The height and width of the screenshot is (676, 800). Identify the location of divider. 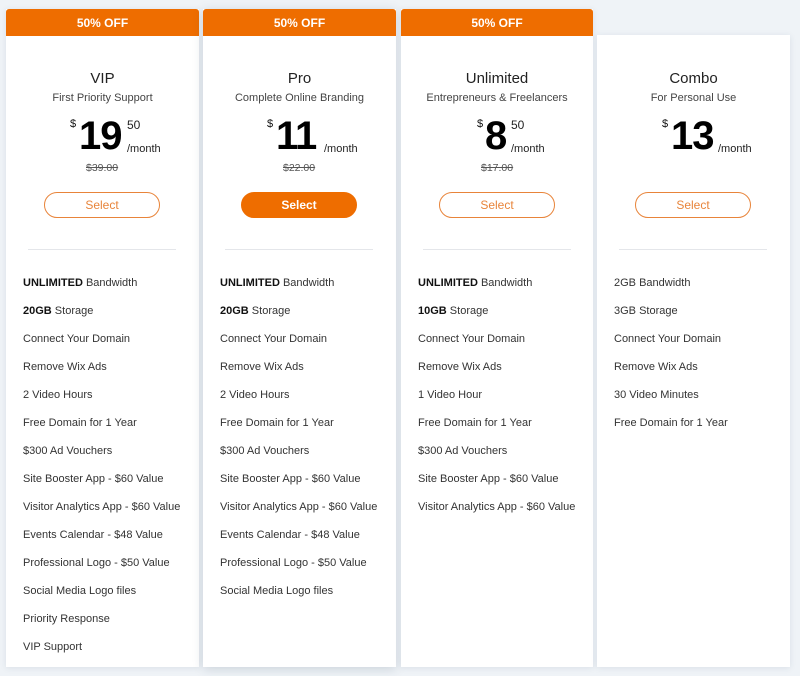
(693, 249).